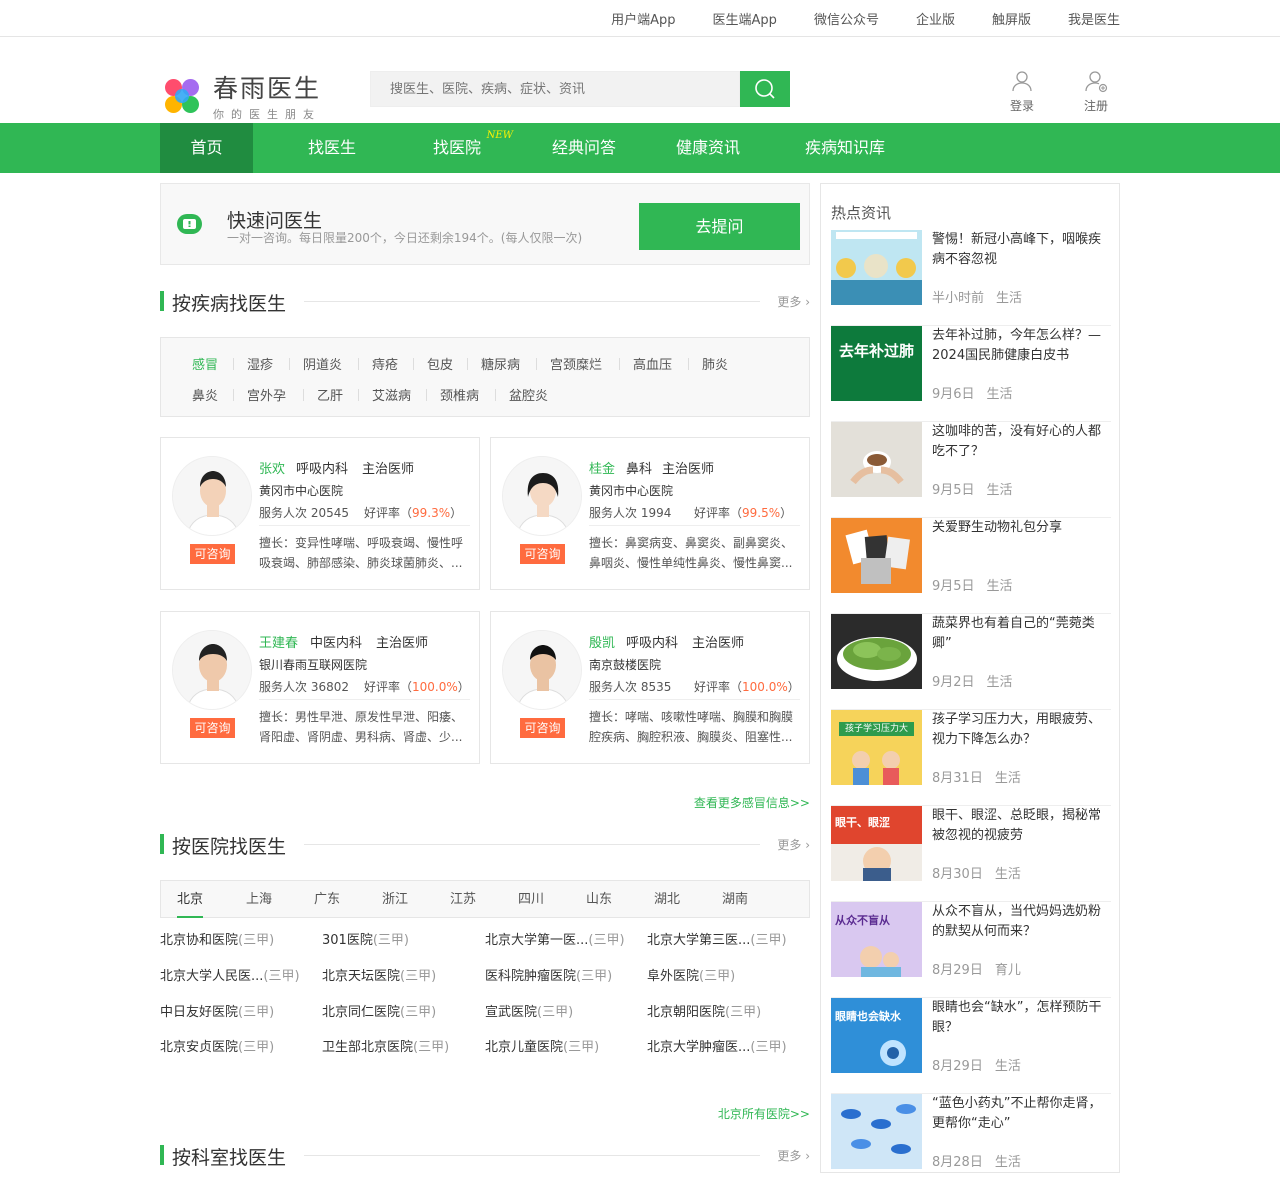  I want to click on doctor-rating: 好评率（99.5%）, so click(743, 513).